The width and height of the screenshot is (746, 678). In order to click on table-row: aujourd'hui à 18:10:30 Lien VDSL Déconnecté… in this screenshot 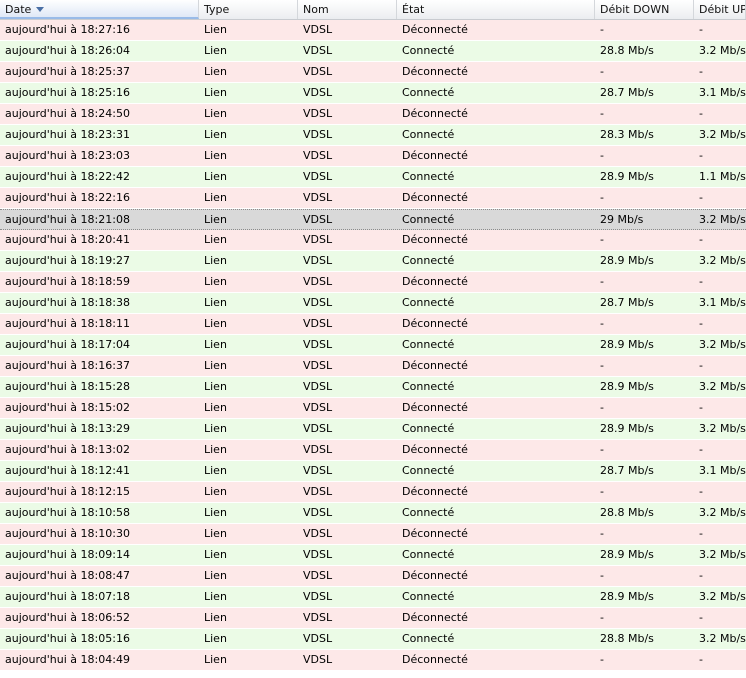, I will do `click(373, 534)`.